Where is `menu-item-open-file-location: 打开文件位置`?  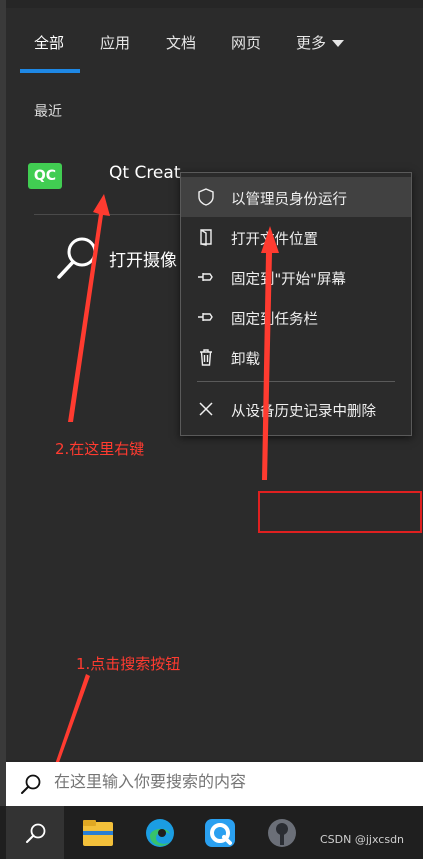
menu-item-open-file-location: 打开文件位置 is located at coordinates (296, 237).